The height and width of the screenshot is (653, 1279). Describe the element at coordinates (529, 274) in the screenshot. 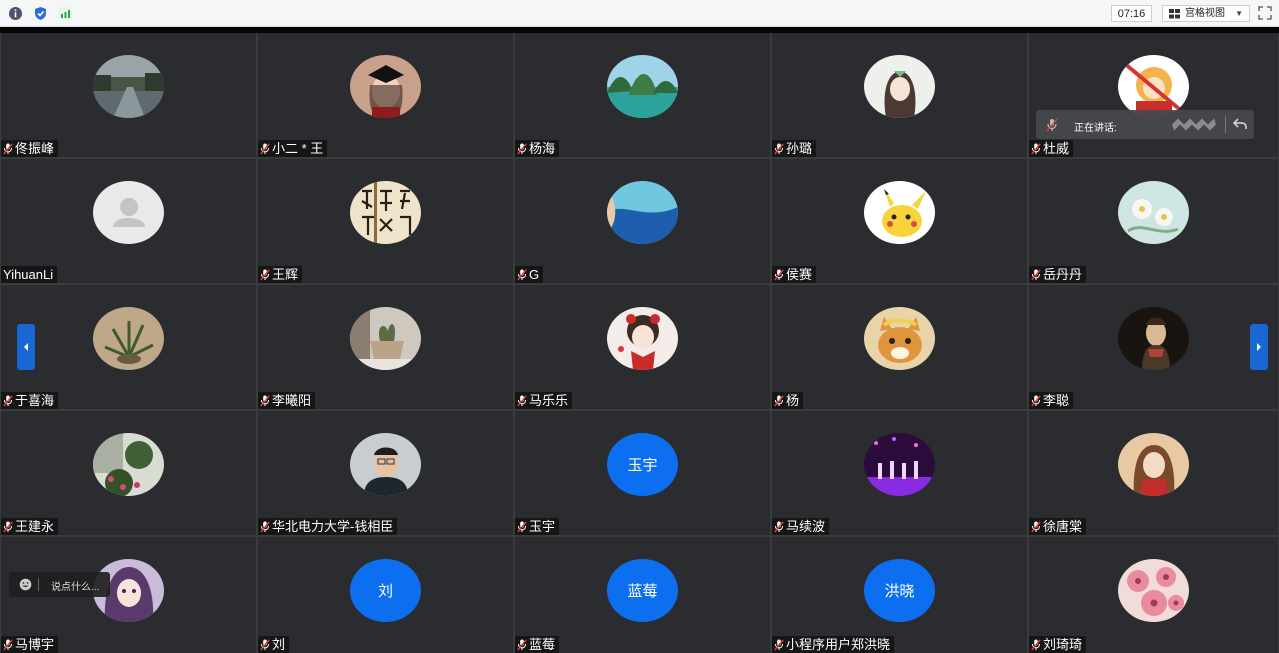

I see `participant-name-tag: G` at that location.